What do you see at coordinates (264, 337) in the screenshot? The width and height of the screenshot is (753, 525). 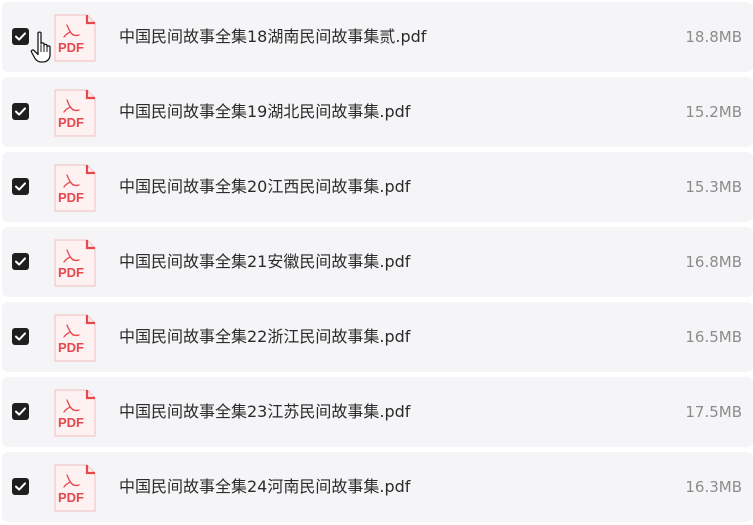 I see `file-name: 中国民间故事全集22浙江民间故事集.pdf` at bounding box center [264, 337].